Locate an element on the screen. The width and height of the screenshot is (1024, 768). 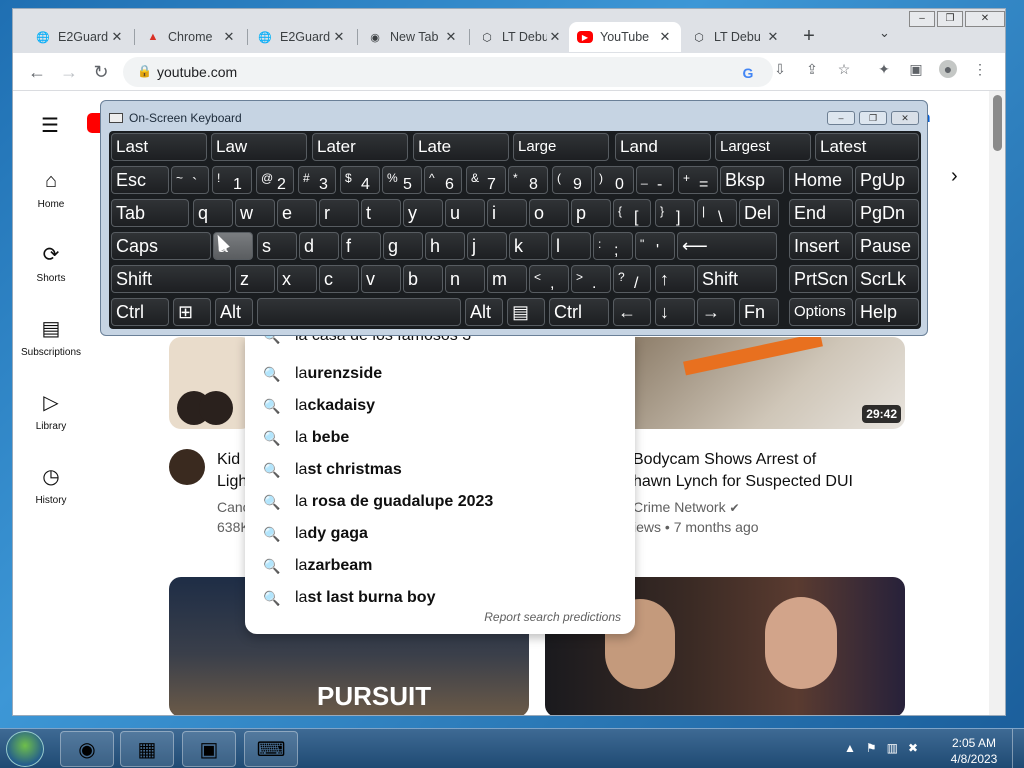
flag-icon: ⚑ is located at coordinates (871, 748).